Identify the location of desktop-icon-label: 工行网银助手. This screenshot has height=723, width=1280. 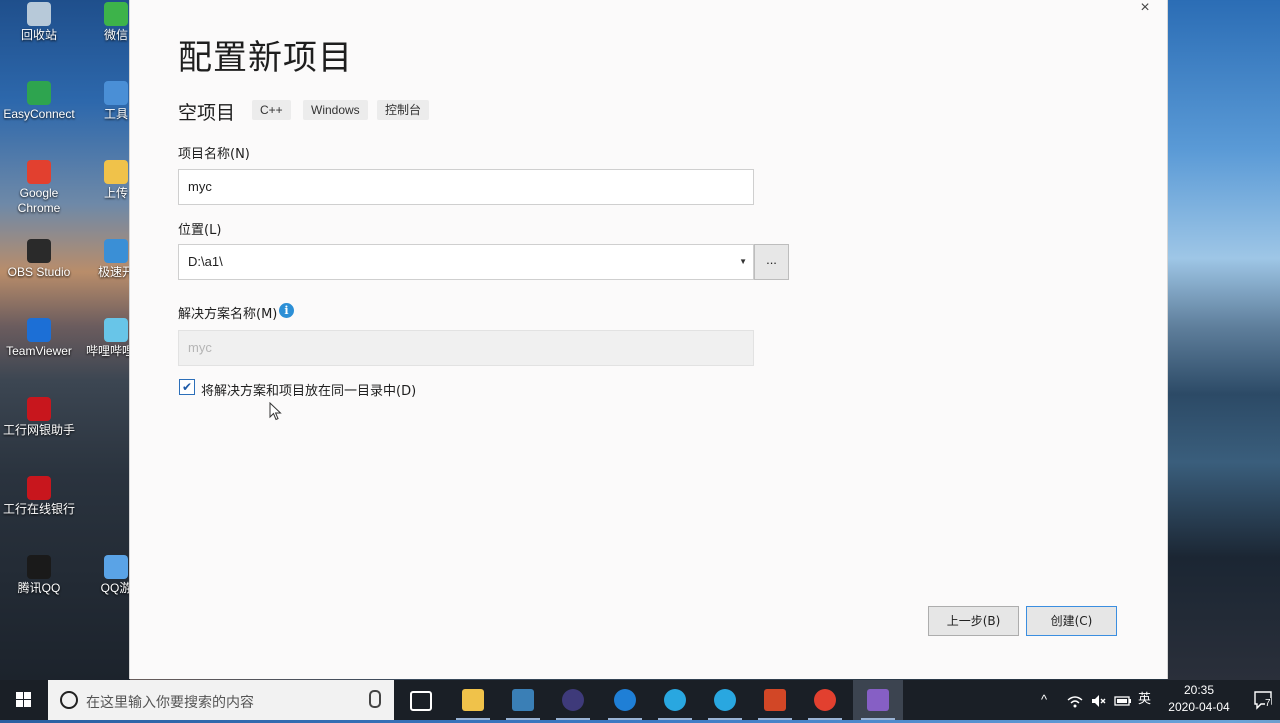
(38, 430).